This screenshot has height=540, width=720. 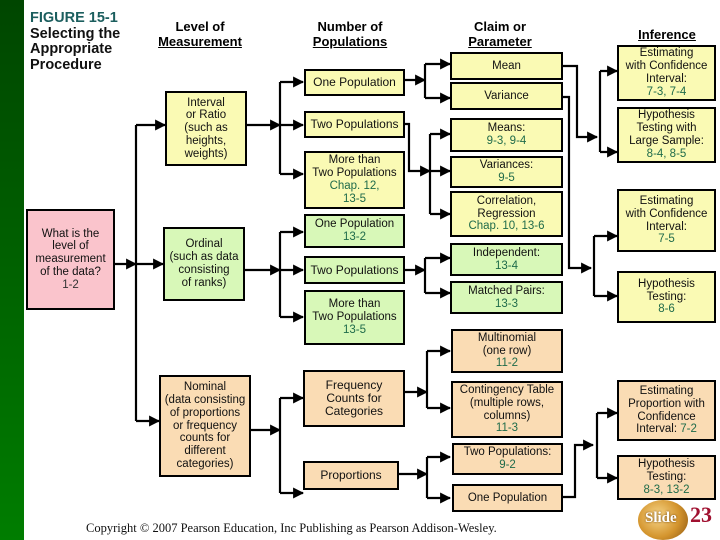 I want to click on slide-number: 23, so click(x=701, y=514).